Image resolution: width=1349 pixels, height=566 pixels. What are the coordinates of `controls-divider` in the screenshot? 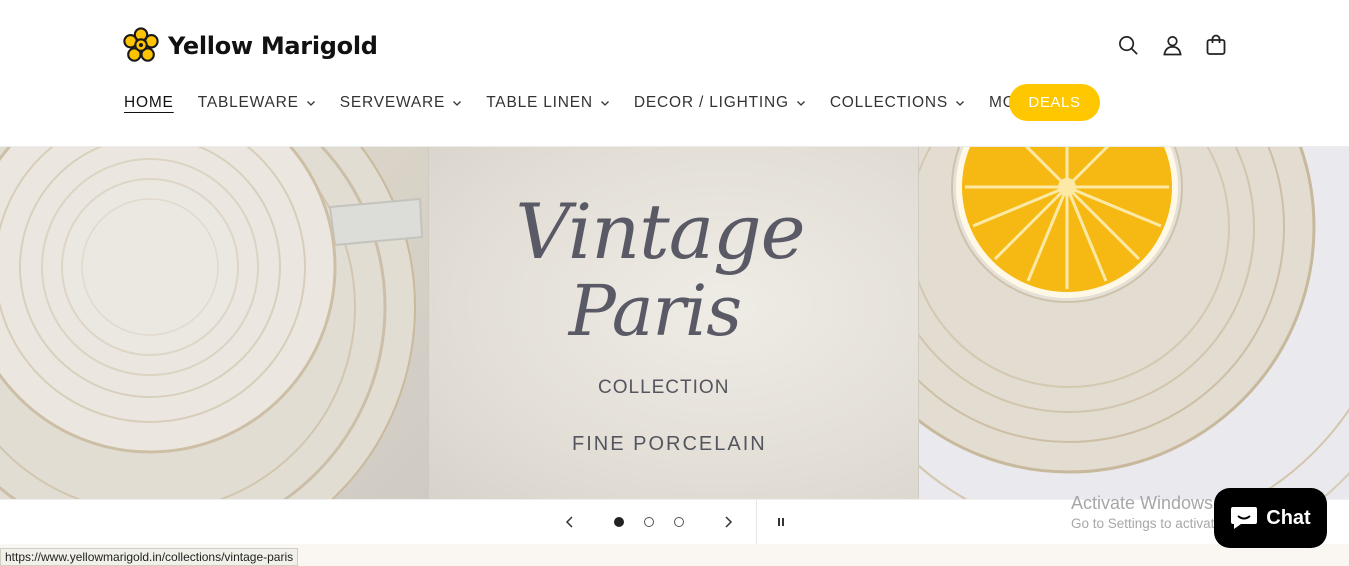 It's located at (756, 522).